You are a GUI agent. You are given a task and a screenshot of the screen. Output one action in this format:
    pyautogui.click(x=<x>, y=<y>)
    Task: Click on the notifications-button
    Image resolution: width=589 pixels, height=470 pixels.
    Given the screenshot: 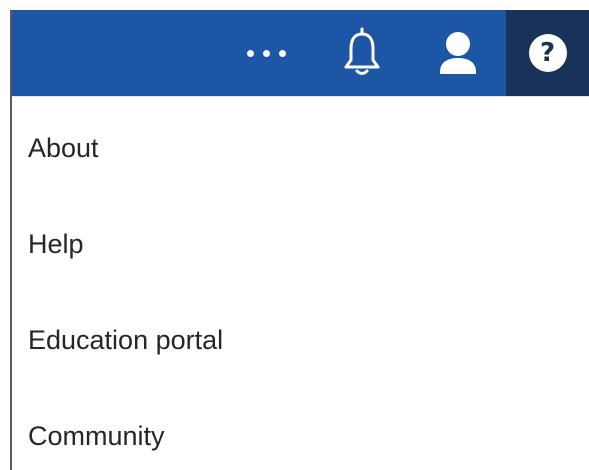 What is the action you would take?
    pyautogui.click(x=362, y=53)
    